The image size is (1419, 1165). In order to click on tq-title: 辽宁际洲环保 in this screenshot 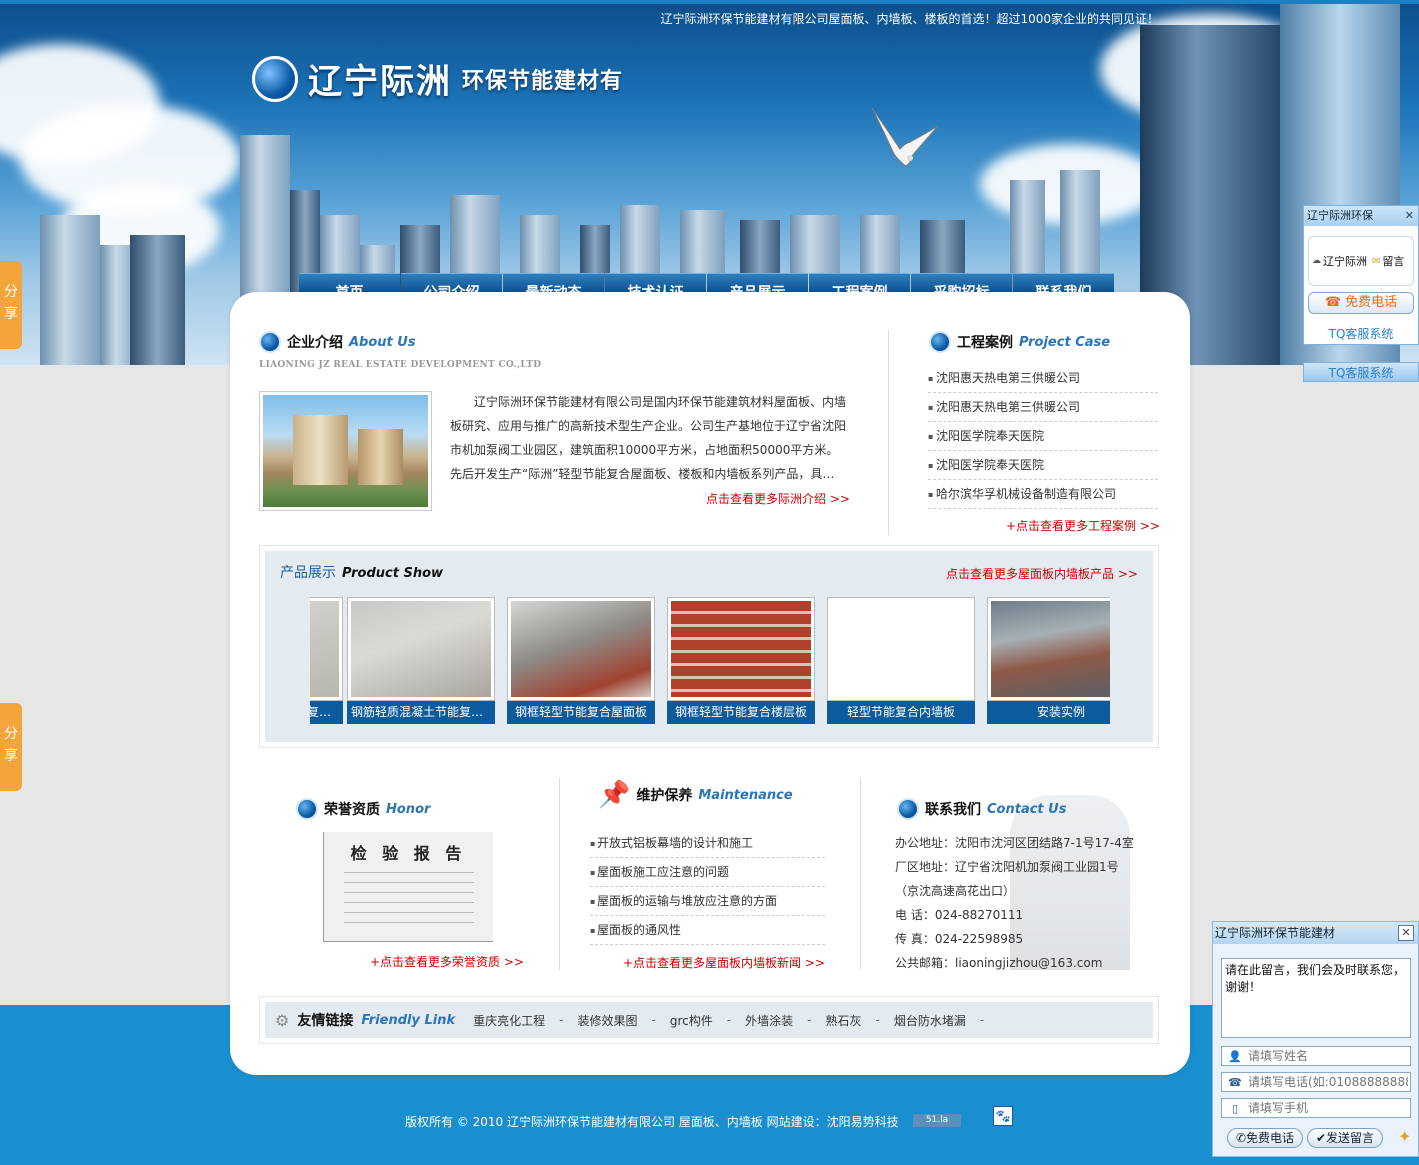, I will do `click(1340, 215)`.